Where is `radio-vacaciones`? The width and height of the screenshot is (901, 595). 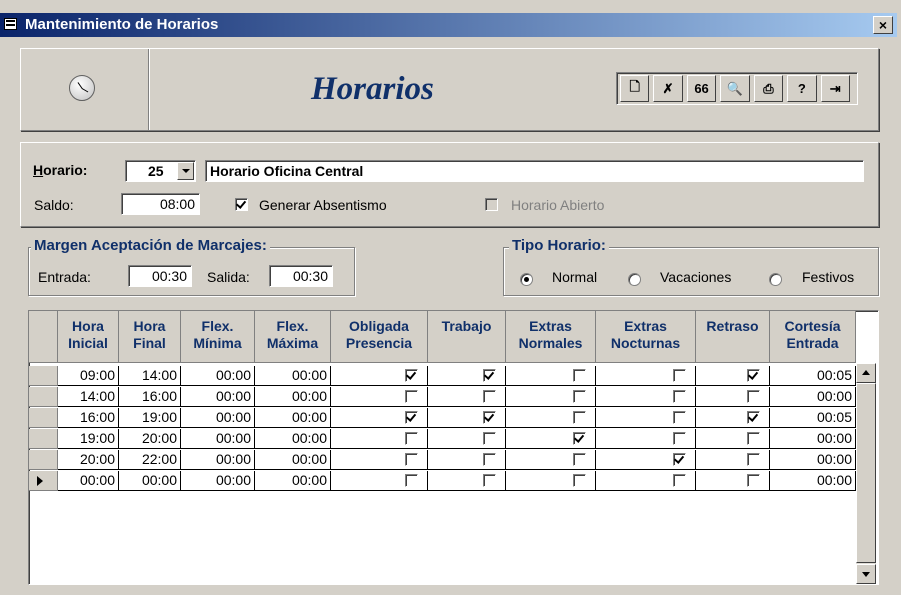 radio-vacaciones is located at coordinates (634, 279).